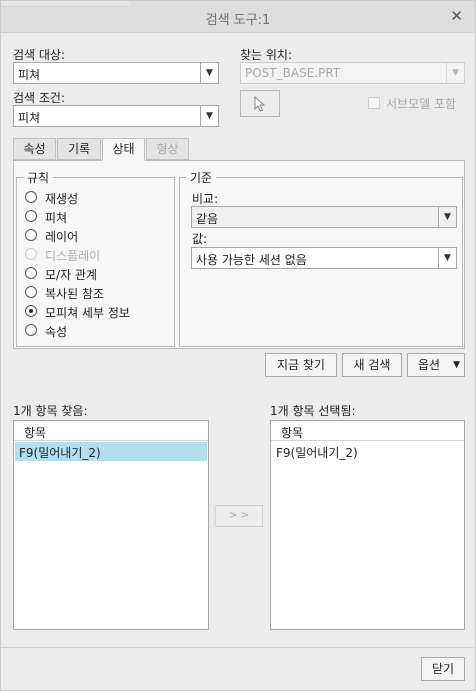 Image resolution: width=476 pixels, height=691 pixels. Describe the element at coordinates (111, 431) in the screenshot. I see `found-list-header: 항목` at that location.